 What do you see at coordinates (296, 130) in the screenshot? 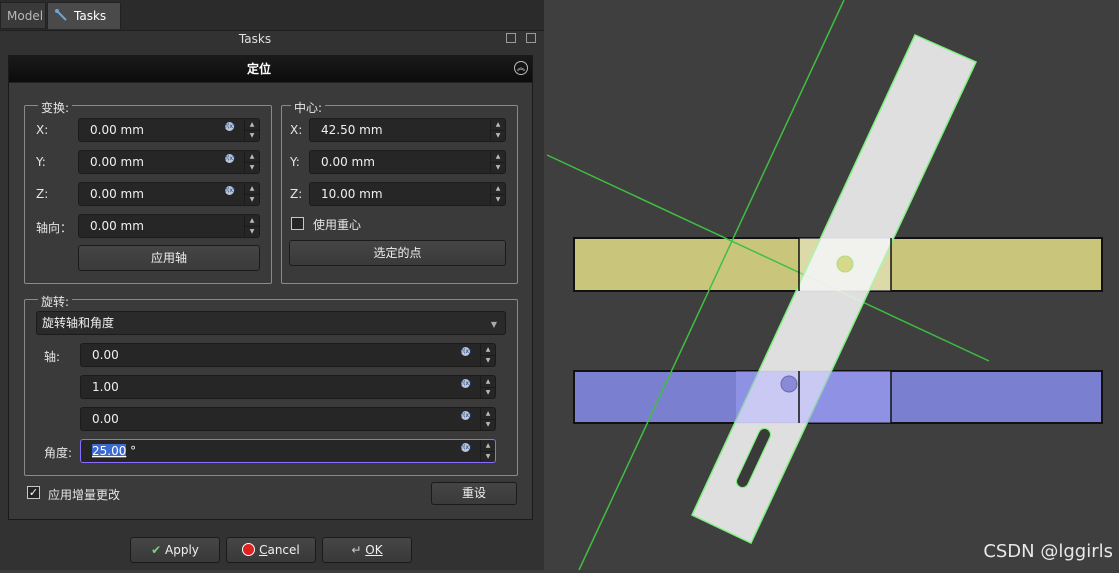
I see `center-x-label: X:` at bounding box center [296, 130].